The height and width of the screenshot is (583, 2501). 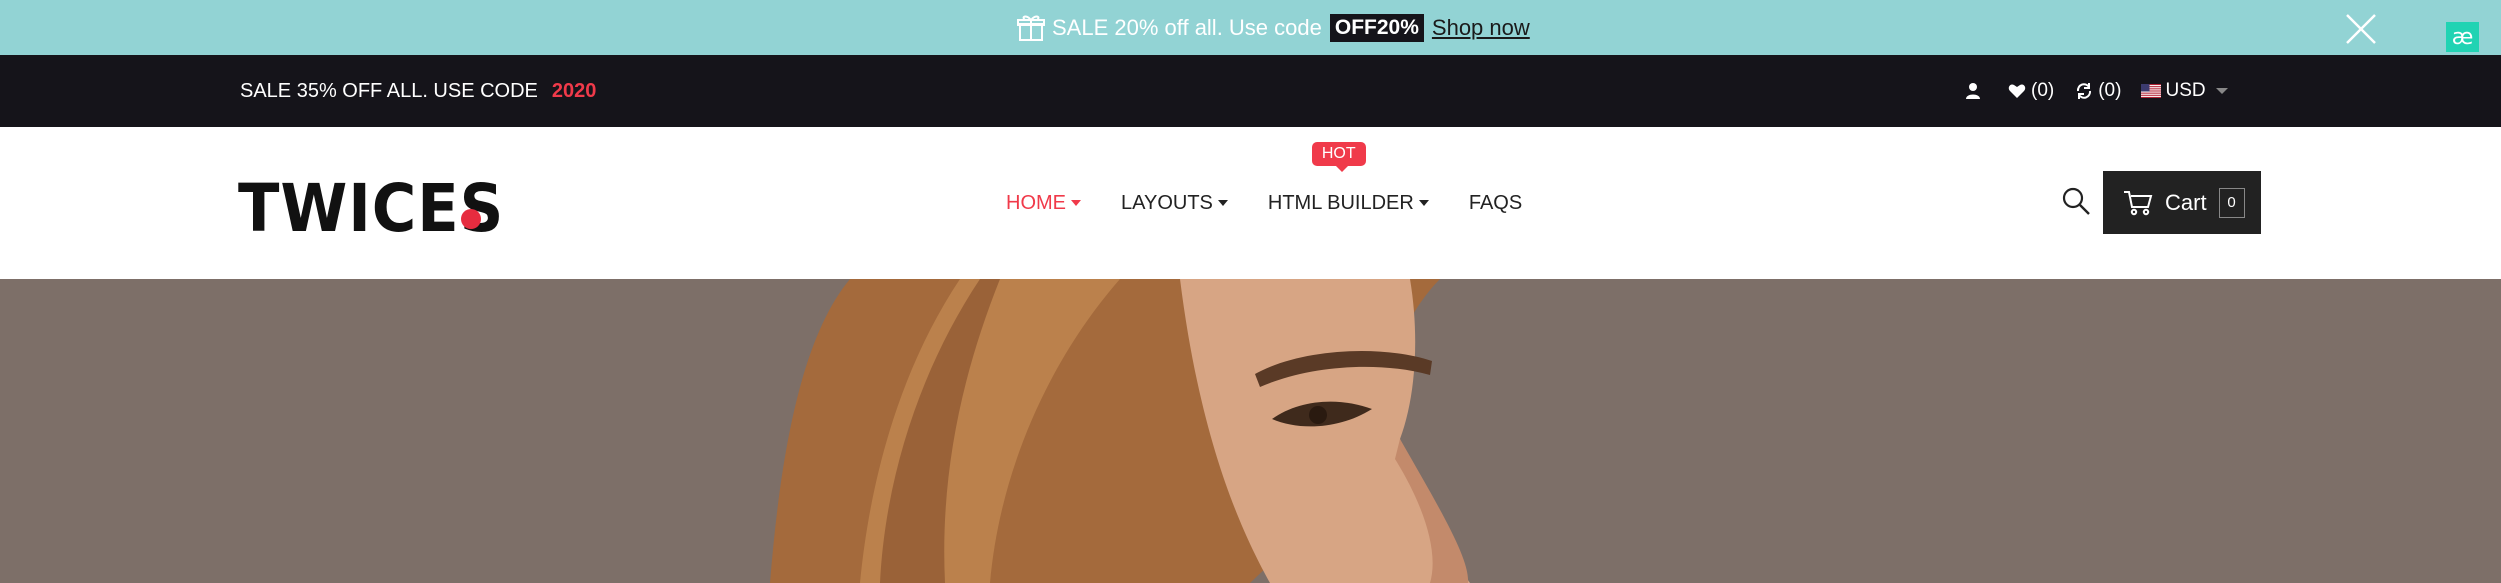 What do you see at coordinates (2076, 201) in the screenshot?
I see `search-icon` at bounding box center [2076, 201].